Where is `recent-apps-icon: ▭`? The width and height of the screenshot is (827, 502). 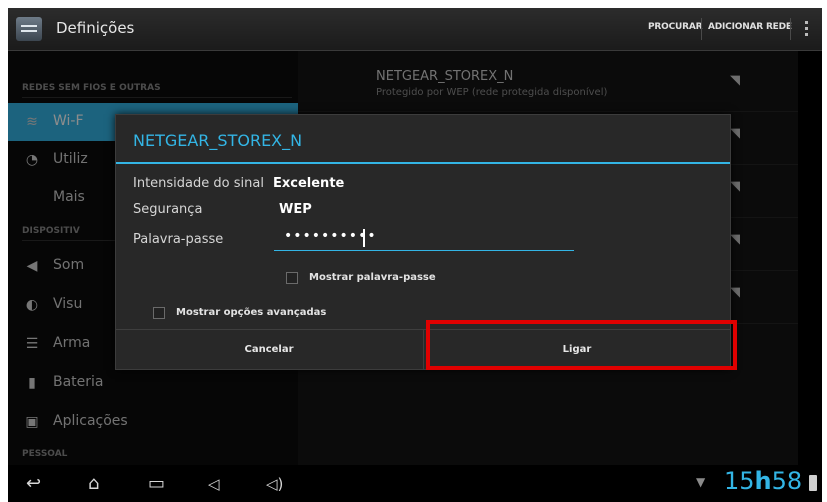 recent-apps-icon: ▭ is located at coordinates (156, 483).